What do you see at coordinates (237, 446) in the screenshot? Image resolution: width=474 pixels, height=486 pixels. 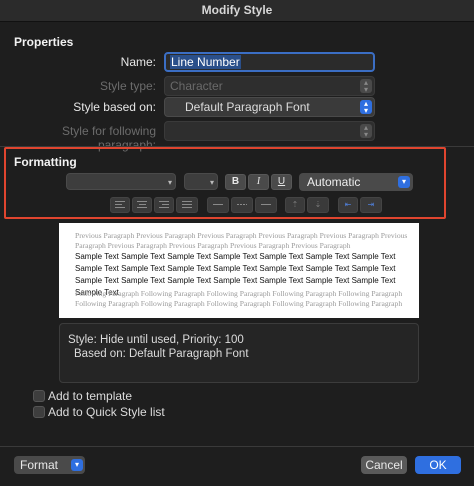 I see `footer-divider` at bounding box center [237, 446].